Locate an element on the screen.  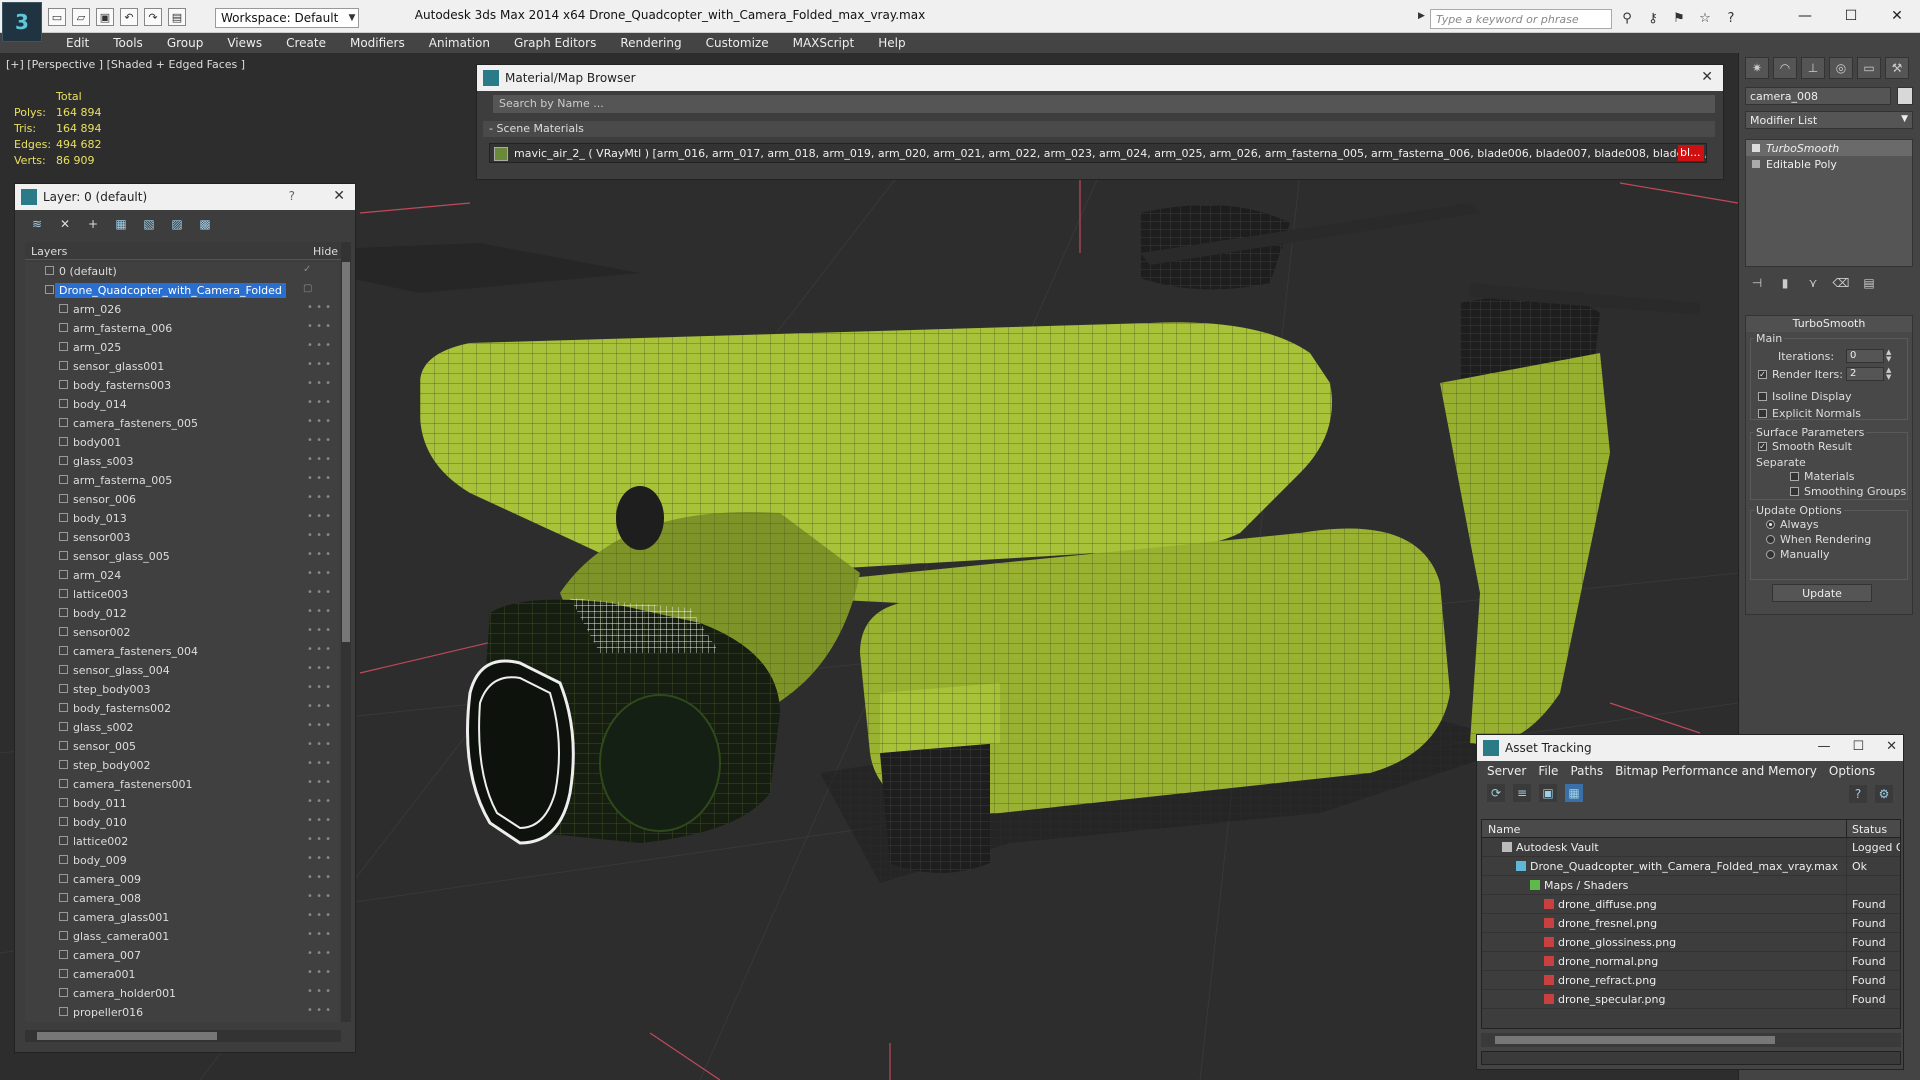
asset-row: Maps / Shaders is located at coordinates (1691, 885).